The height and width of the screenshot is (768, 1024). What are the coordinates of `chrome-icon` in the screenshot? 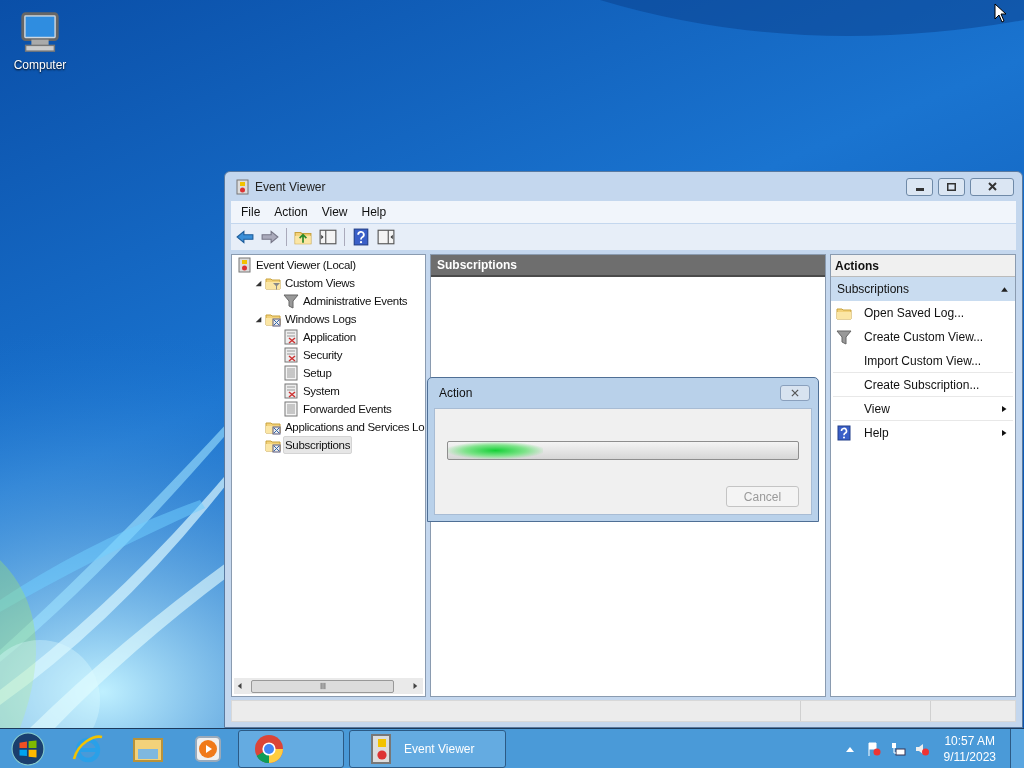 It's located at (269, 748).